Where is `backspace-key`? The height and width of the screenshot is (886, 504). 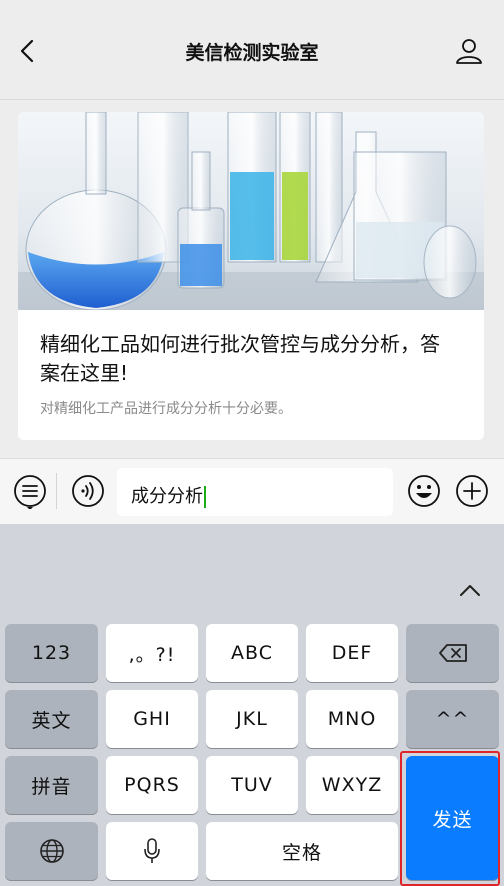 backspace-key is located at coordinates (452, 653).